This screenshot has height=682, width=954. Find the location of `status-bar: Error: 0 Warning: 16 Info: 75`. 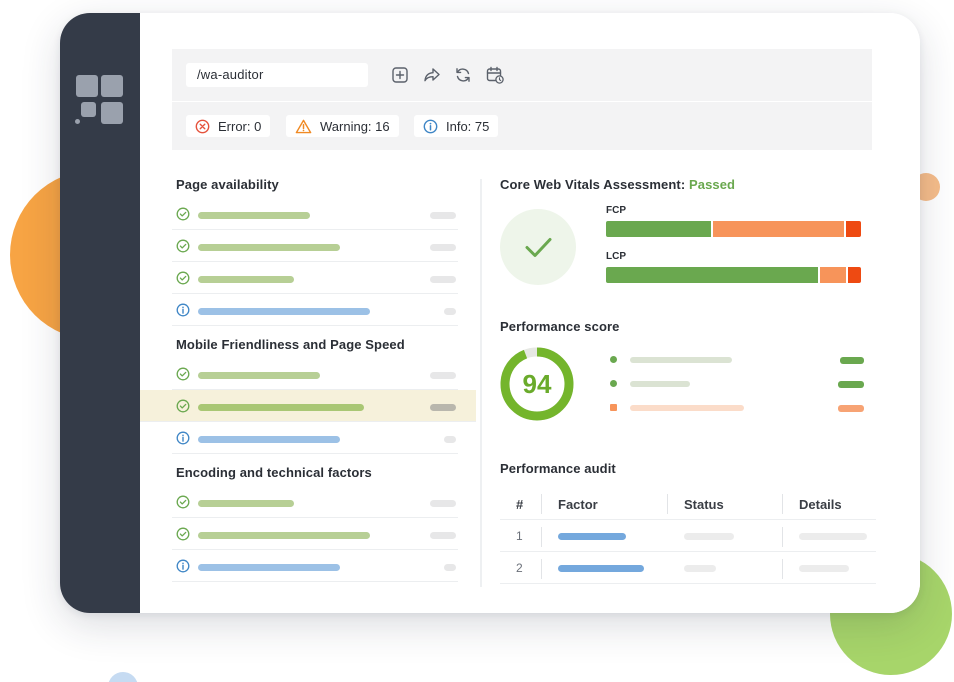

status-bar: Error: 0 Warning: 16 Info: 75 is located at coordinates (522, 126).